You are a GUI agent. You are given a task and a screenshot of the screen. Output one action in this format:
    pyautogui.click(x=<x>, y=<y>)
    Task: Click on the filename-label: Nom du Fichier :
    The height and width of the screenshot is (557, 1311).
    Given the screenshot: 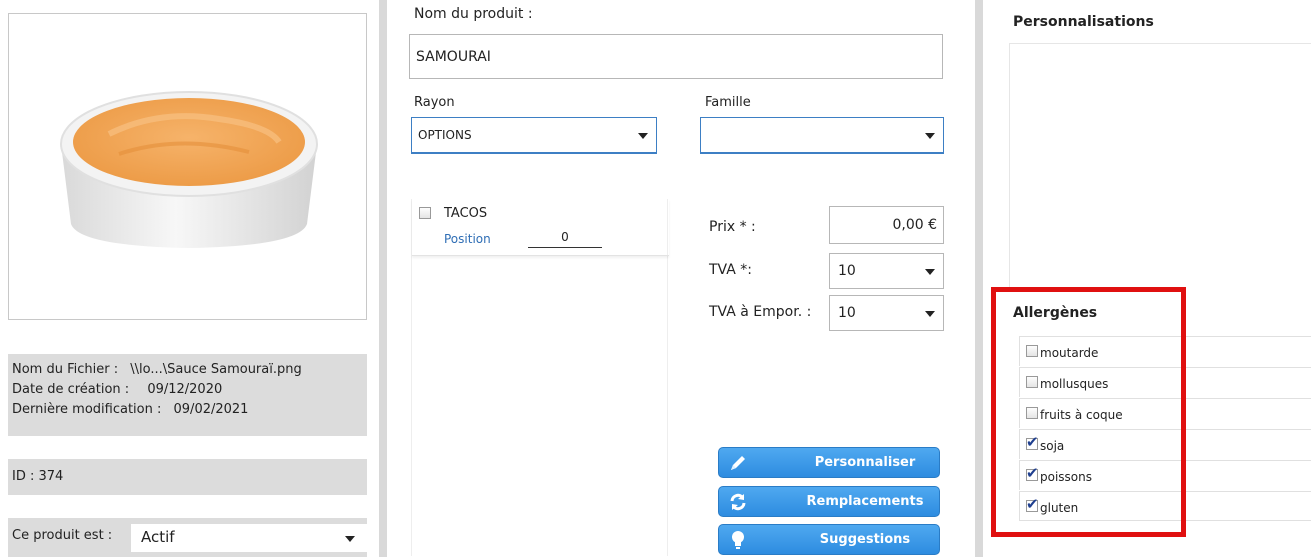 What is the action you would take?
    pyautogui.click(x=65, y=369)
    